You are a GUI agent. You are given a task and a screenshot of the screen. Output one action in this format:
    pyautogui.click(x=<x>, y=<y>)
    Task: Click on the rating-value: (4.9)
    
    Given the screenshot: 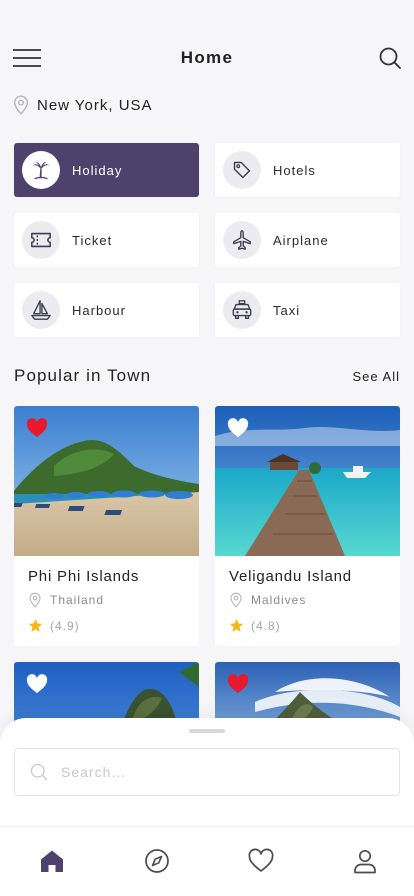 What is the action you would take?
    pyautogui.click(x=65, y=625)
    